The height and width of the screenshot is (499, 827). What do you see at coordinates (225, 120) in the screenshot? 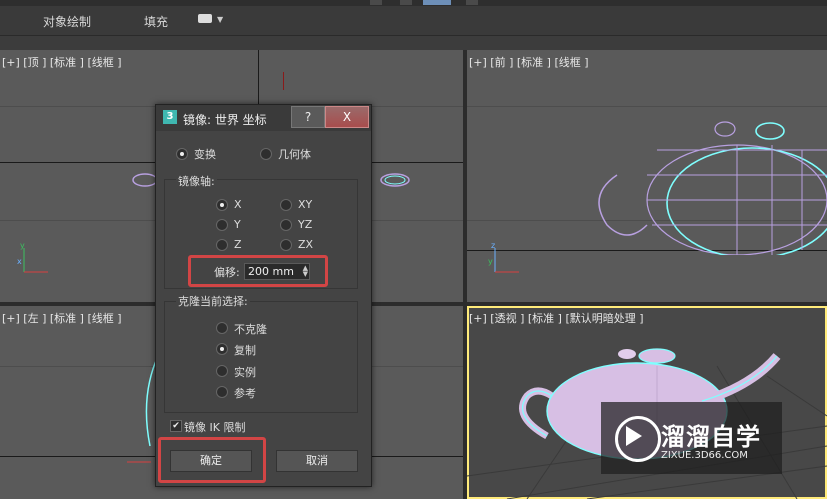
I see `dialog-title: 镜像: 世界 坐标` at bounding box center [225, 120].